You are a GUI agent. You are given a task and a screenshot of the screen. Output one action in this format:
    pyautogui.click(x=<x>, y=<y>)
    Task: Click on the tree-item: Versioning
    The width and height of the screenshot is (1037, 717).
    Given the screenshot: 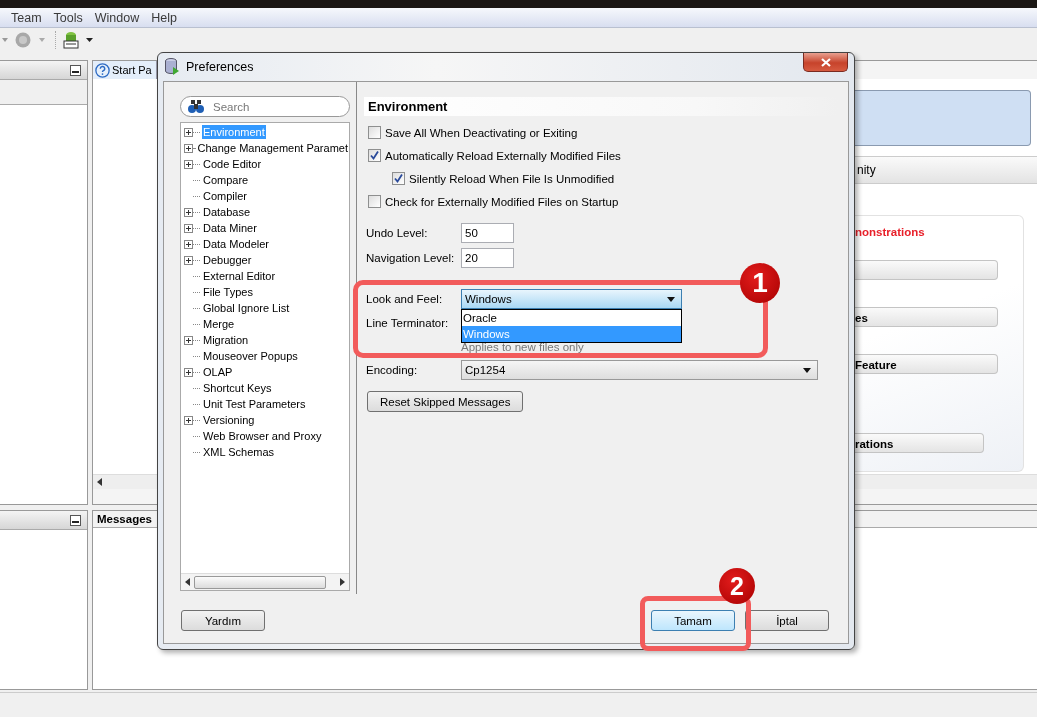 What is the action you would take?
    pyautogui.click(x=229, y=420)
    